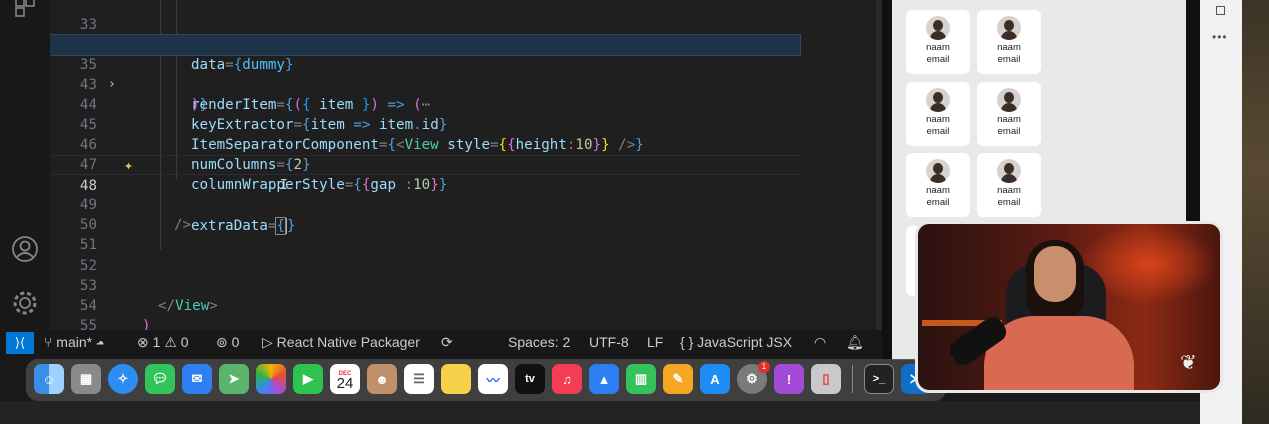 The width and height of the screenshot is (1269, 424). What do you see at coordinates (641, 379) in the screenshot?
I see `numbers-icon: ▥` at bounding box center [641, 379].